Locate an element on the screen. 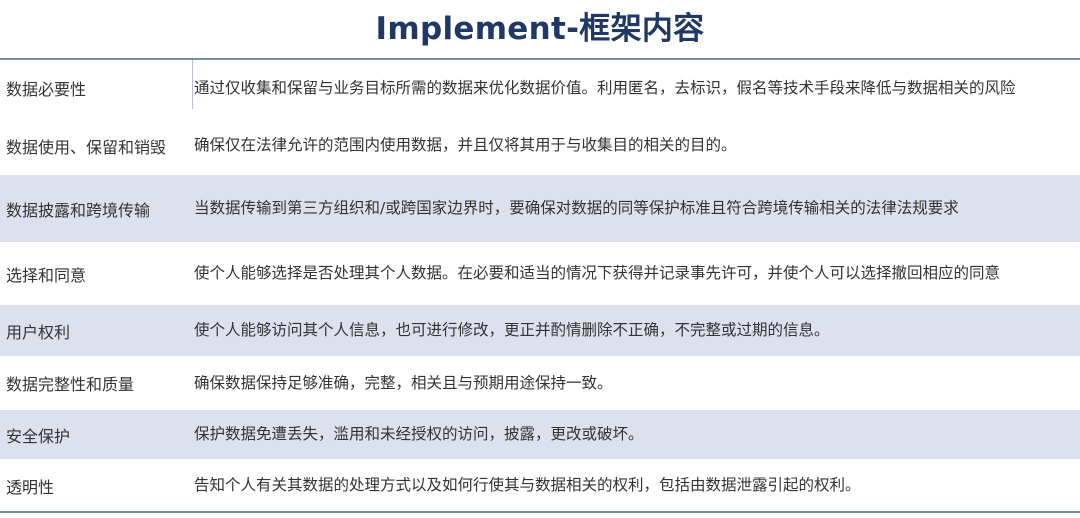  row-description: 确保数据保持足够准确，完整，相关且与预期用途保持一致。 is located at coordinates (403, 382).